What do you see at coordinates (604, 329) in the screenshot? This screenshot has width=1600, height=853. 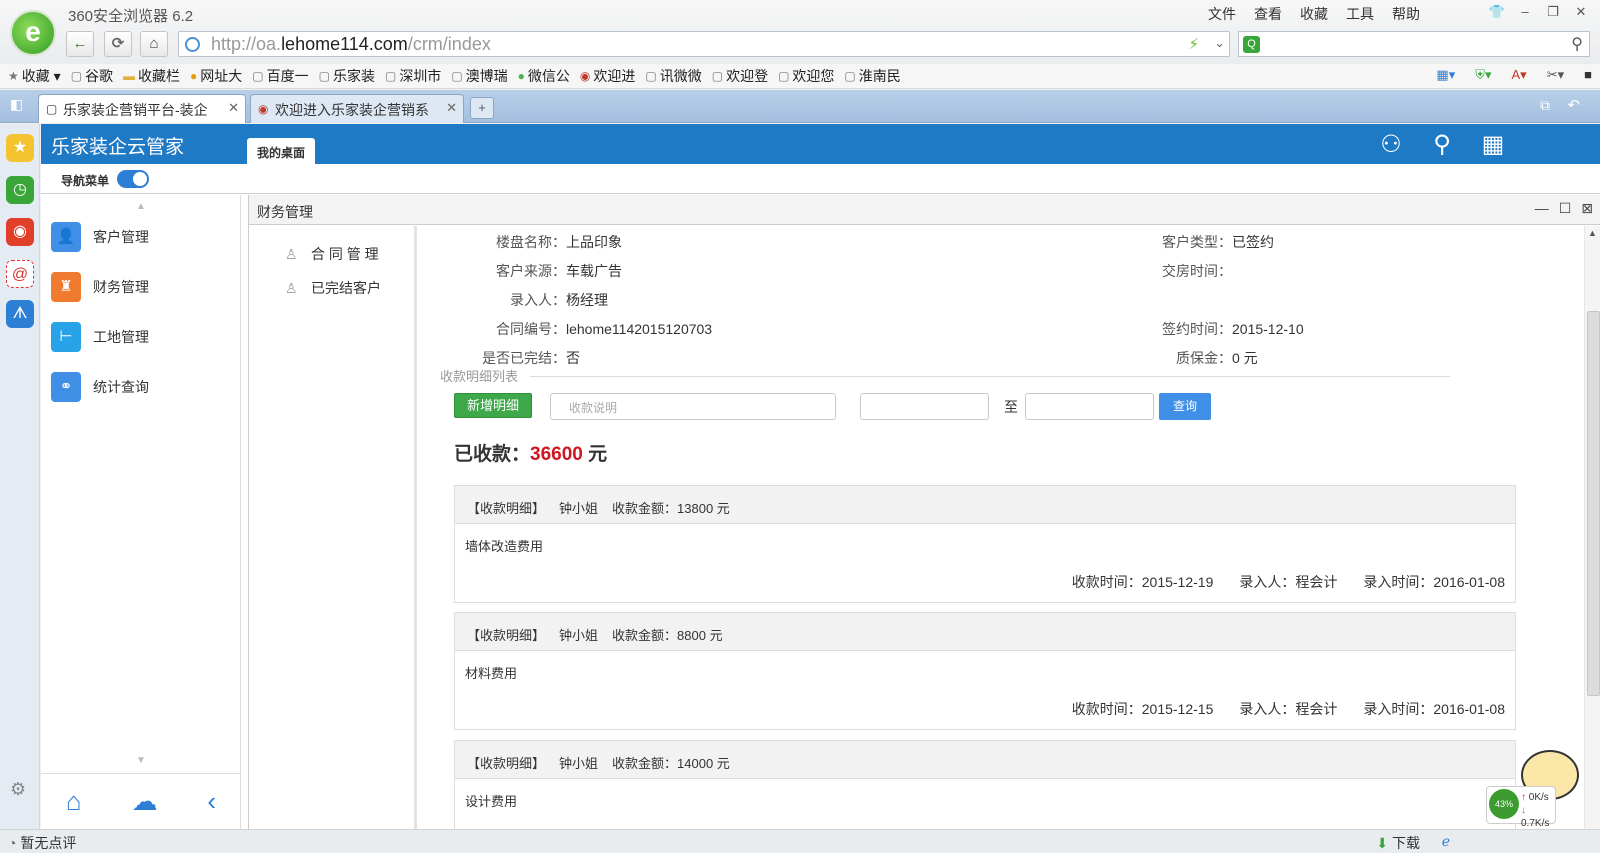 I see `field-contract-no: 合同编号：lehome1142015120703` at bounding box center [604, 329].